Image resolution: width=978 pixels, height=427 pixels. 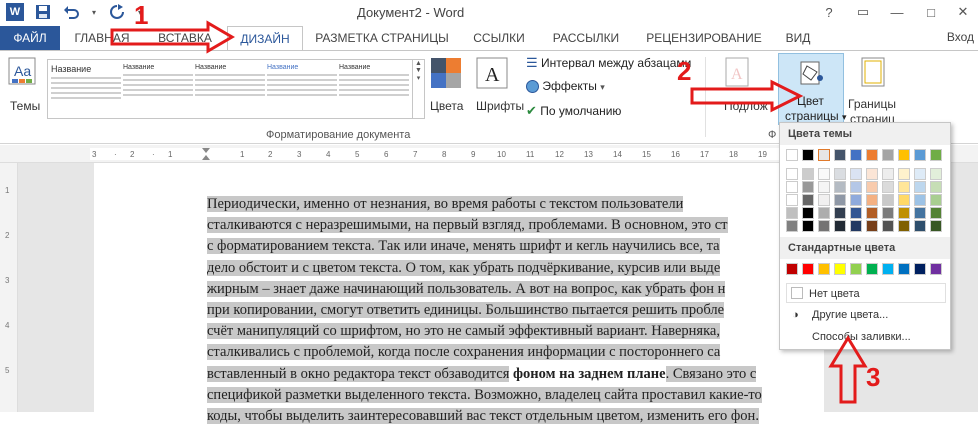 What do you see at coordinates (747, 88) in the screenshot?
I see `watermark-button: A Подлож` at bounding box center [747, 88].